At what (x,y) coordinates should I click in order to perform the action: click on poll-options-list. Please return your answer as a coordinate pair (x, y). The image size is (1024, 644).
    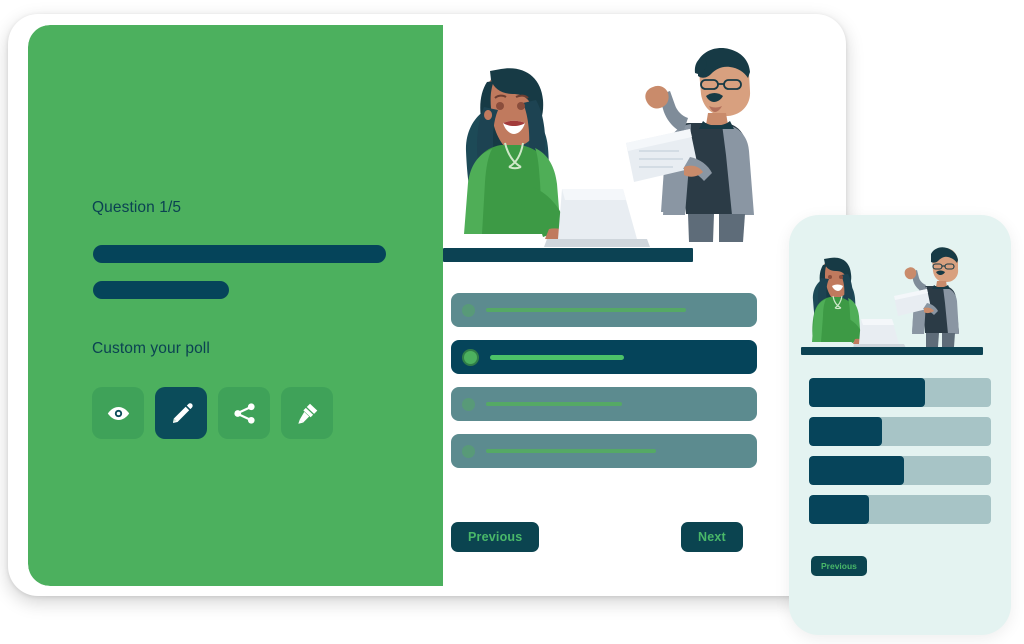
    Looking at the image, I should click on (604, 387).